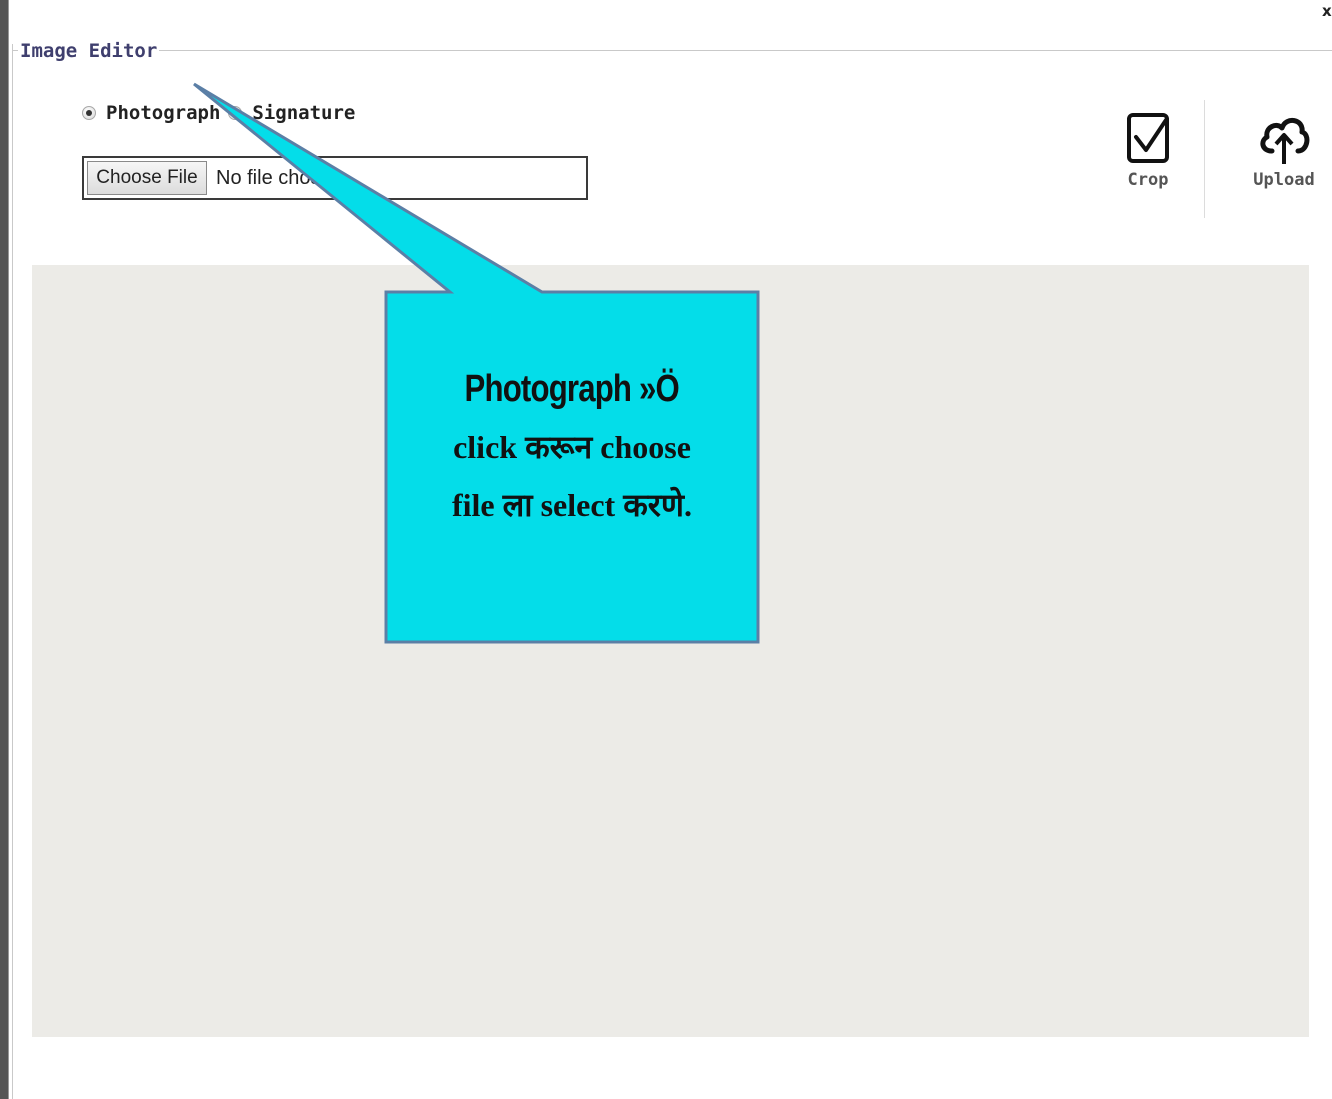 Image resolution: width=1332 pixels, height=1099 pixels. What do you see at coordinates (303, 113) in the screenshot?
I see `signature-radio-label: Signature` at bounding box center [303, 113].